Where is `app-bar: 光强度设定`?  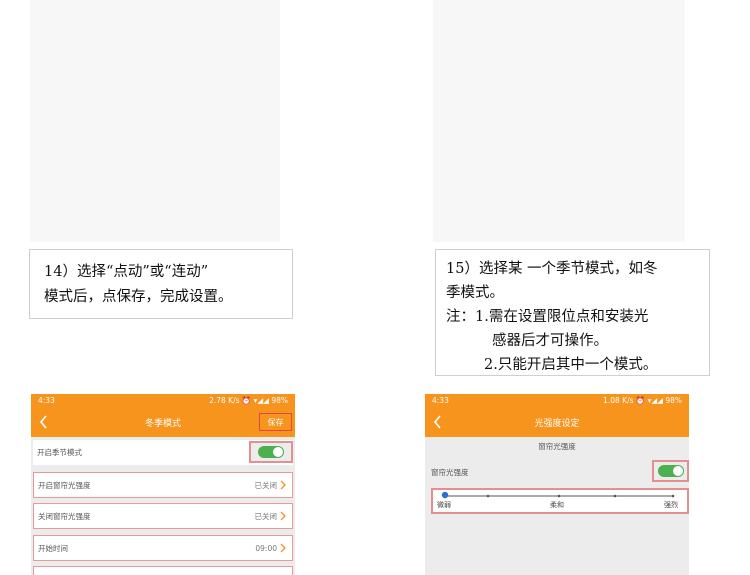
app-bar: 光强度设定 is located at coordinates (557, 422).